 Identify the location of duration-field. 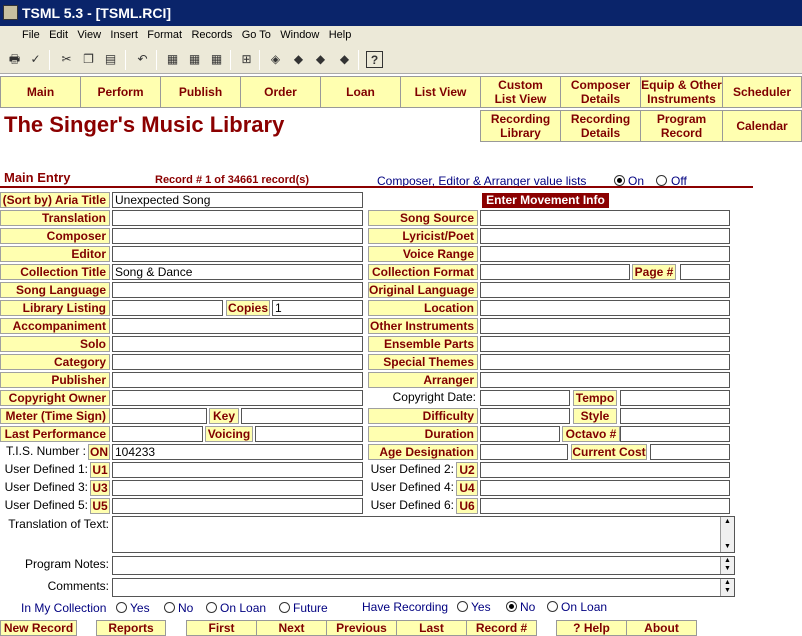
(520, 434).